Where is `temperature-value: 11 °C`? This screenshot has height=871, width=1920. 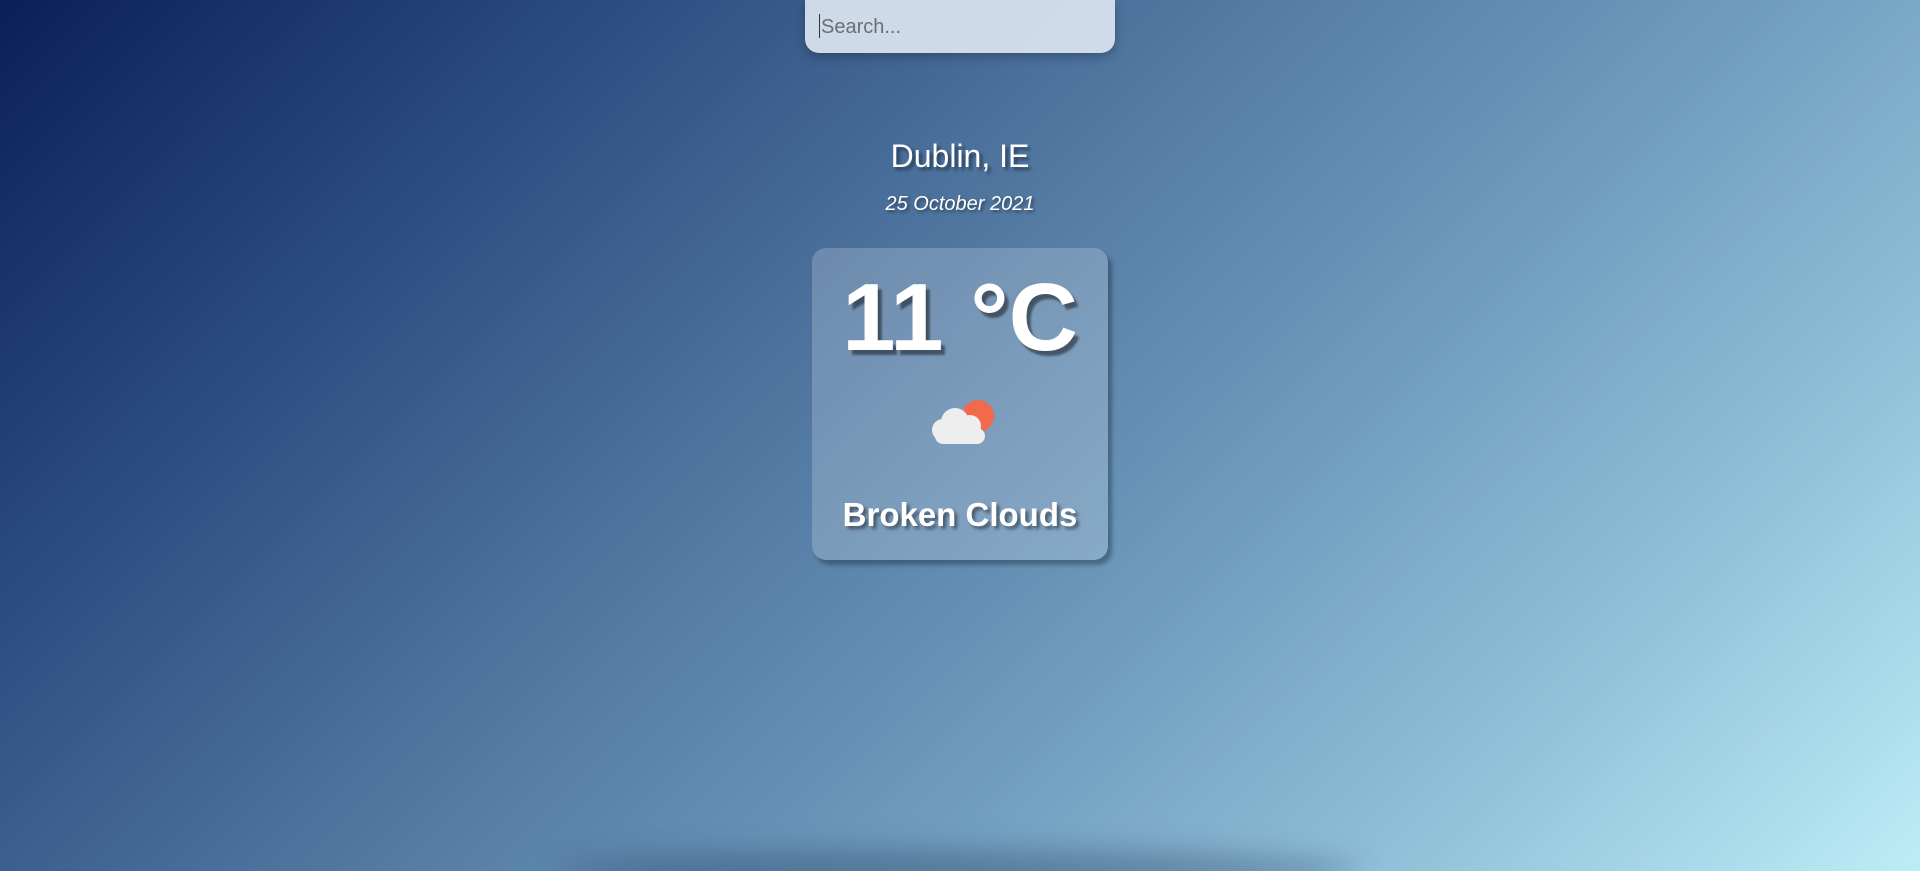
temperature-value: 11 °C is located at coordinates (960, 317).